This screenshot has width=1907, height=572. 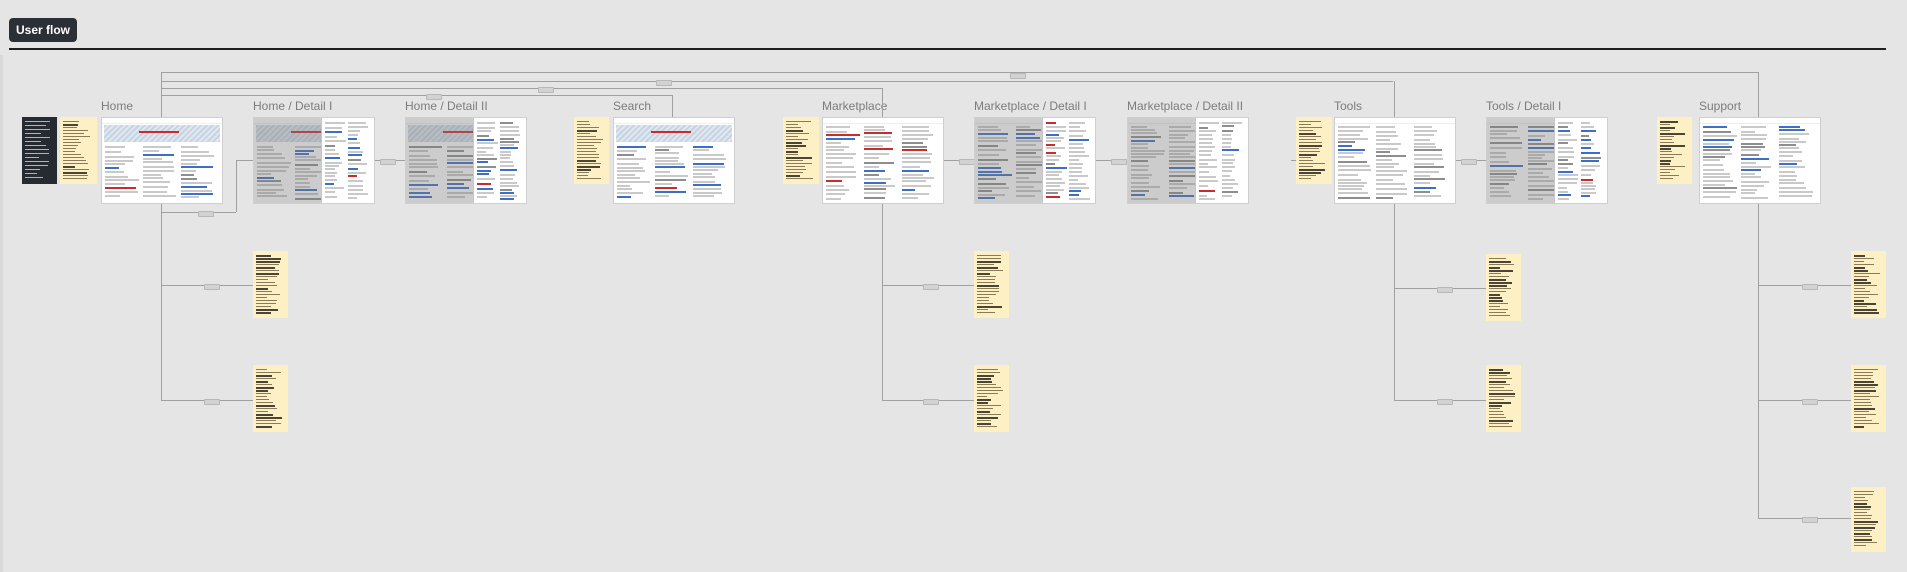 What do you see at coordinates (1395, 160) in the screenshot?
I see `screen-tools` at bounding box center [1395, 160].